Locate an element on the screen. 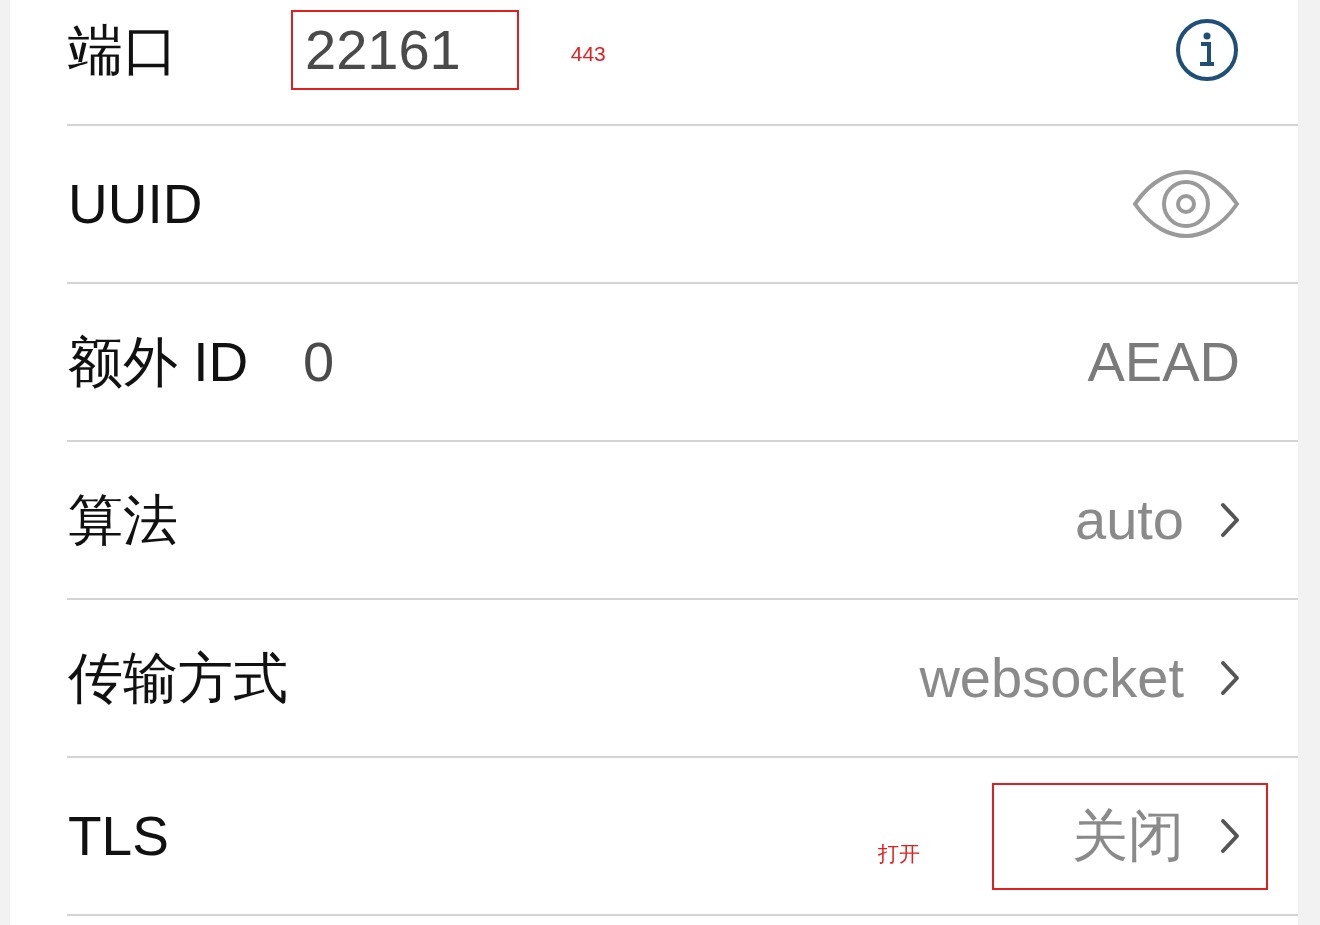  info-icon is located at coordinates (1207, 50).